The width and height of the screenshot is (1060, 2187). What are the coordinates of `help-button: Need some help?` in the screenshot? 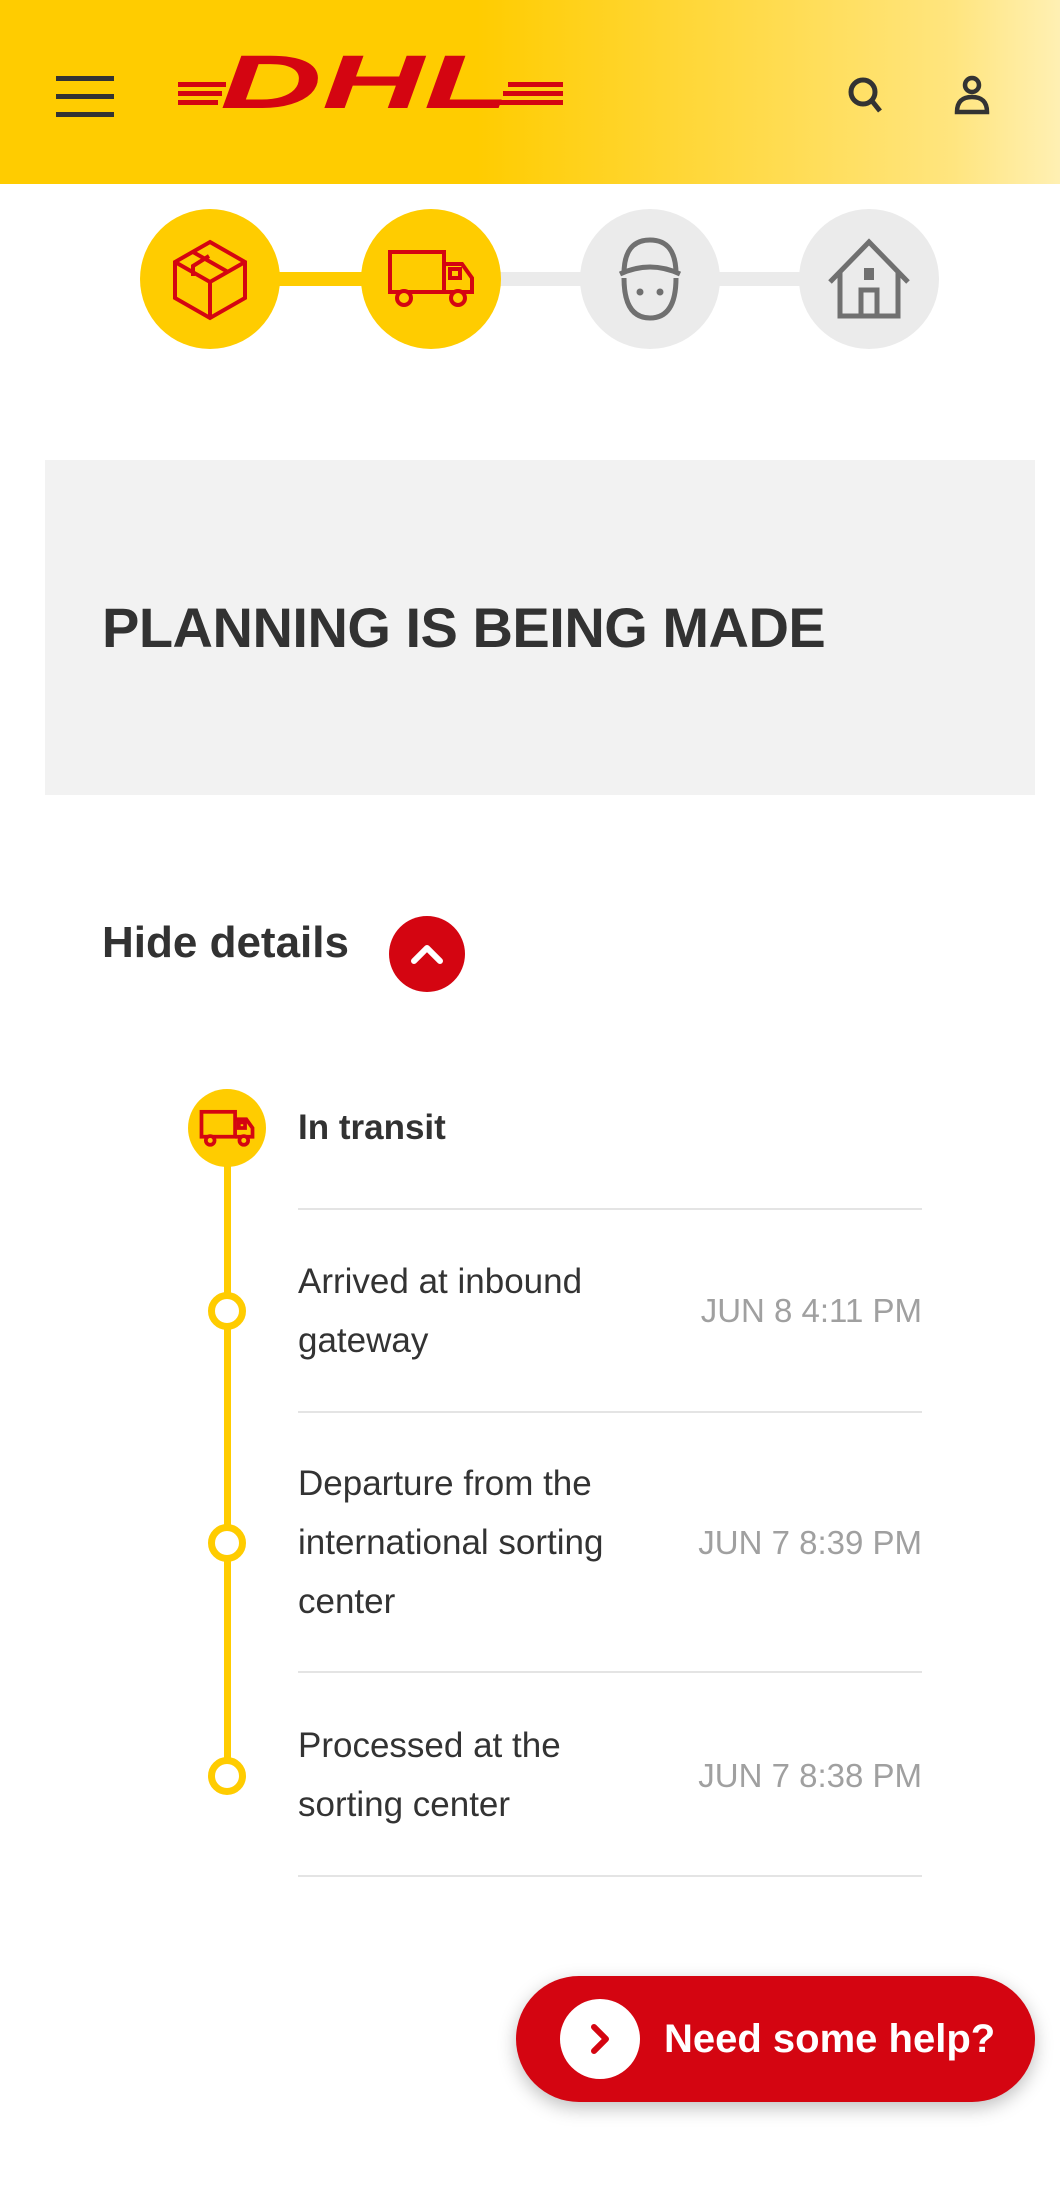 It's located at (775, 2039).